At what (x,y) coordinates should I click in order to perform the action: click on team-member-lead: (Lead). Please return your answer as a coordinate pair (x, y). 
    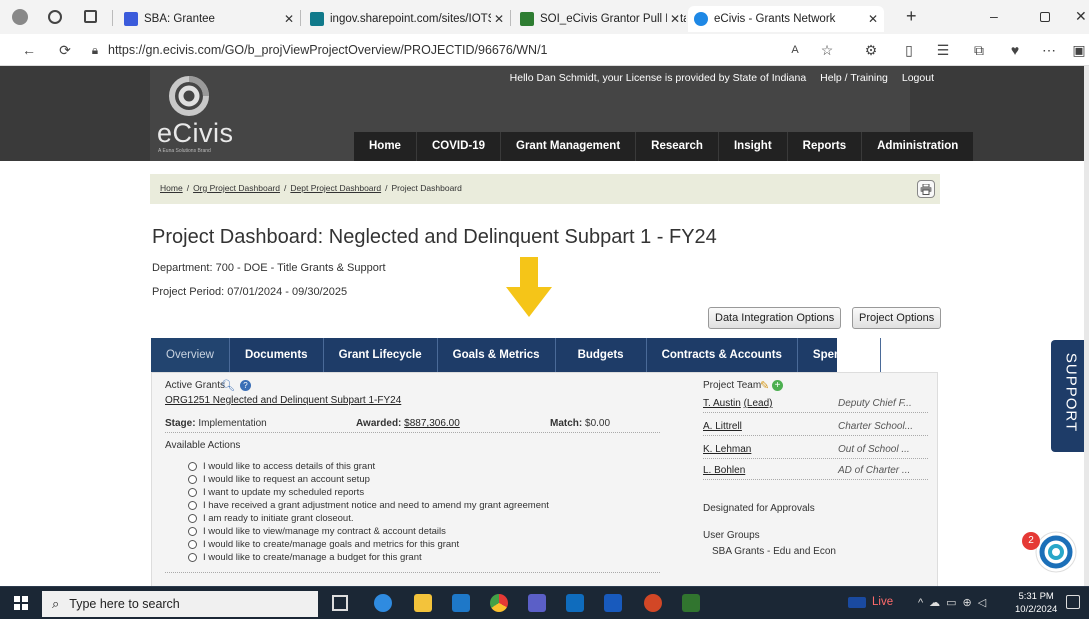
    Looking at the image, I should click on (758, 403).